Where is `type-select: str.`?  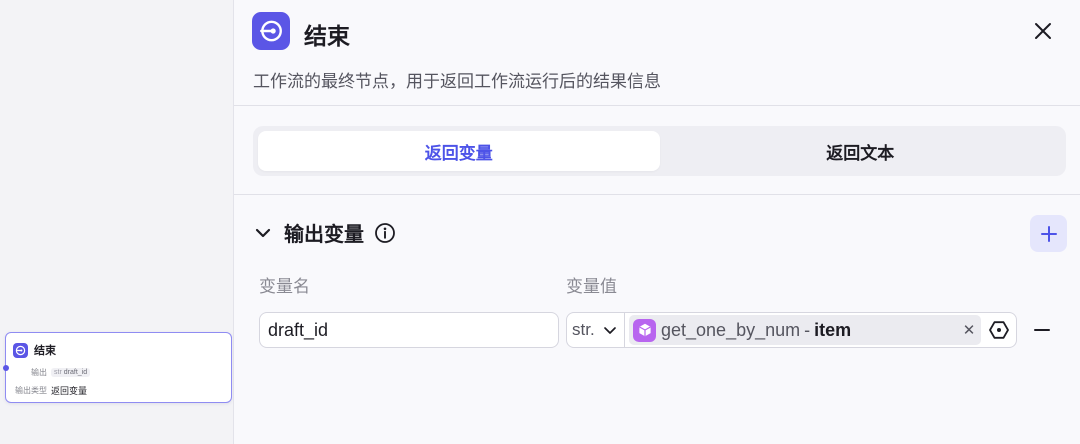 type-select: str. is located at coordinates (596, 330).